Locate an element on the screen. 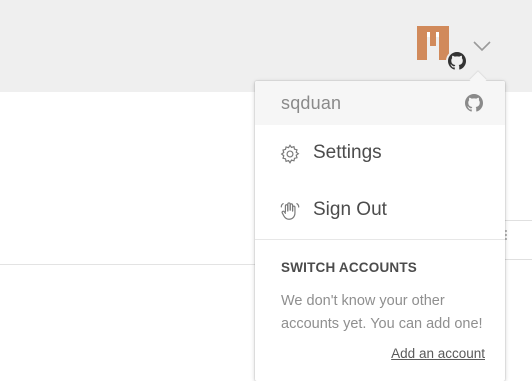 The width and height of the screenshot is (532, 381). add-account-link: Add an account is located at coordinates (438, 353).